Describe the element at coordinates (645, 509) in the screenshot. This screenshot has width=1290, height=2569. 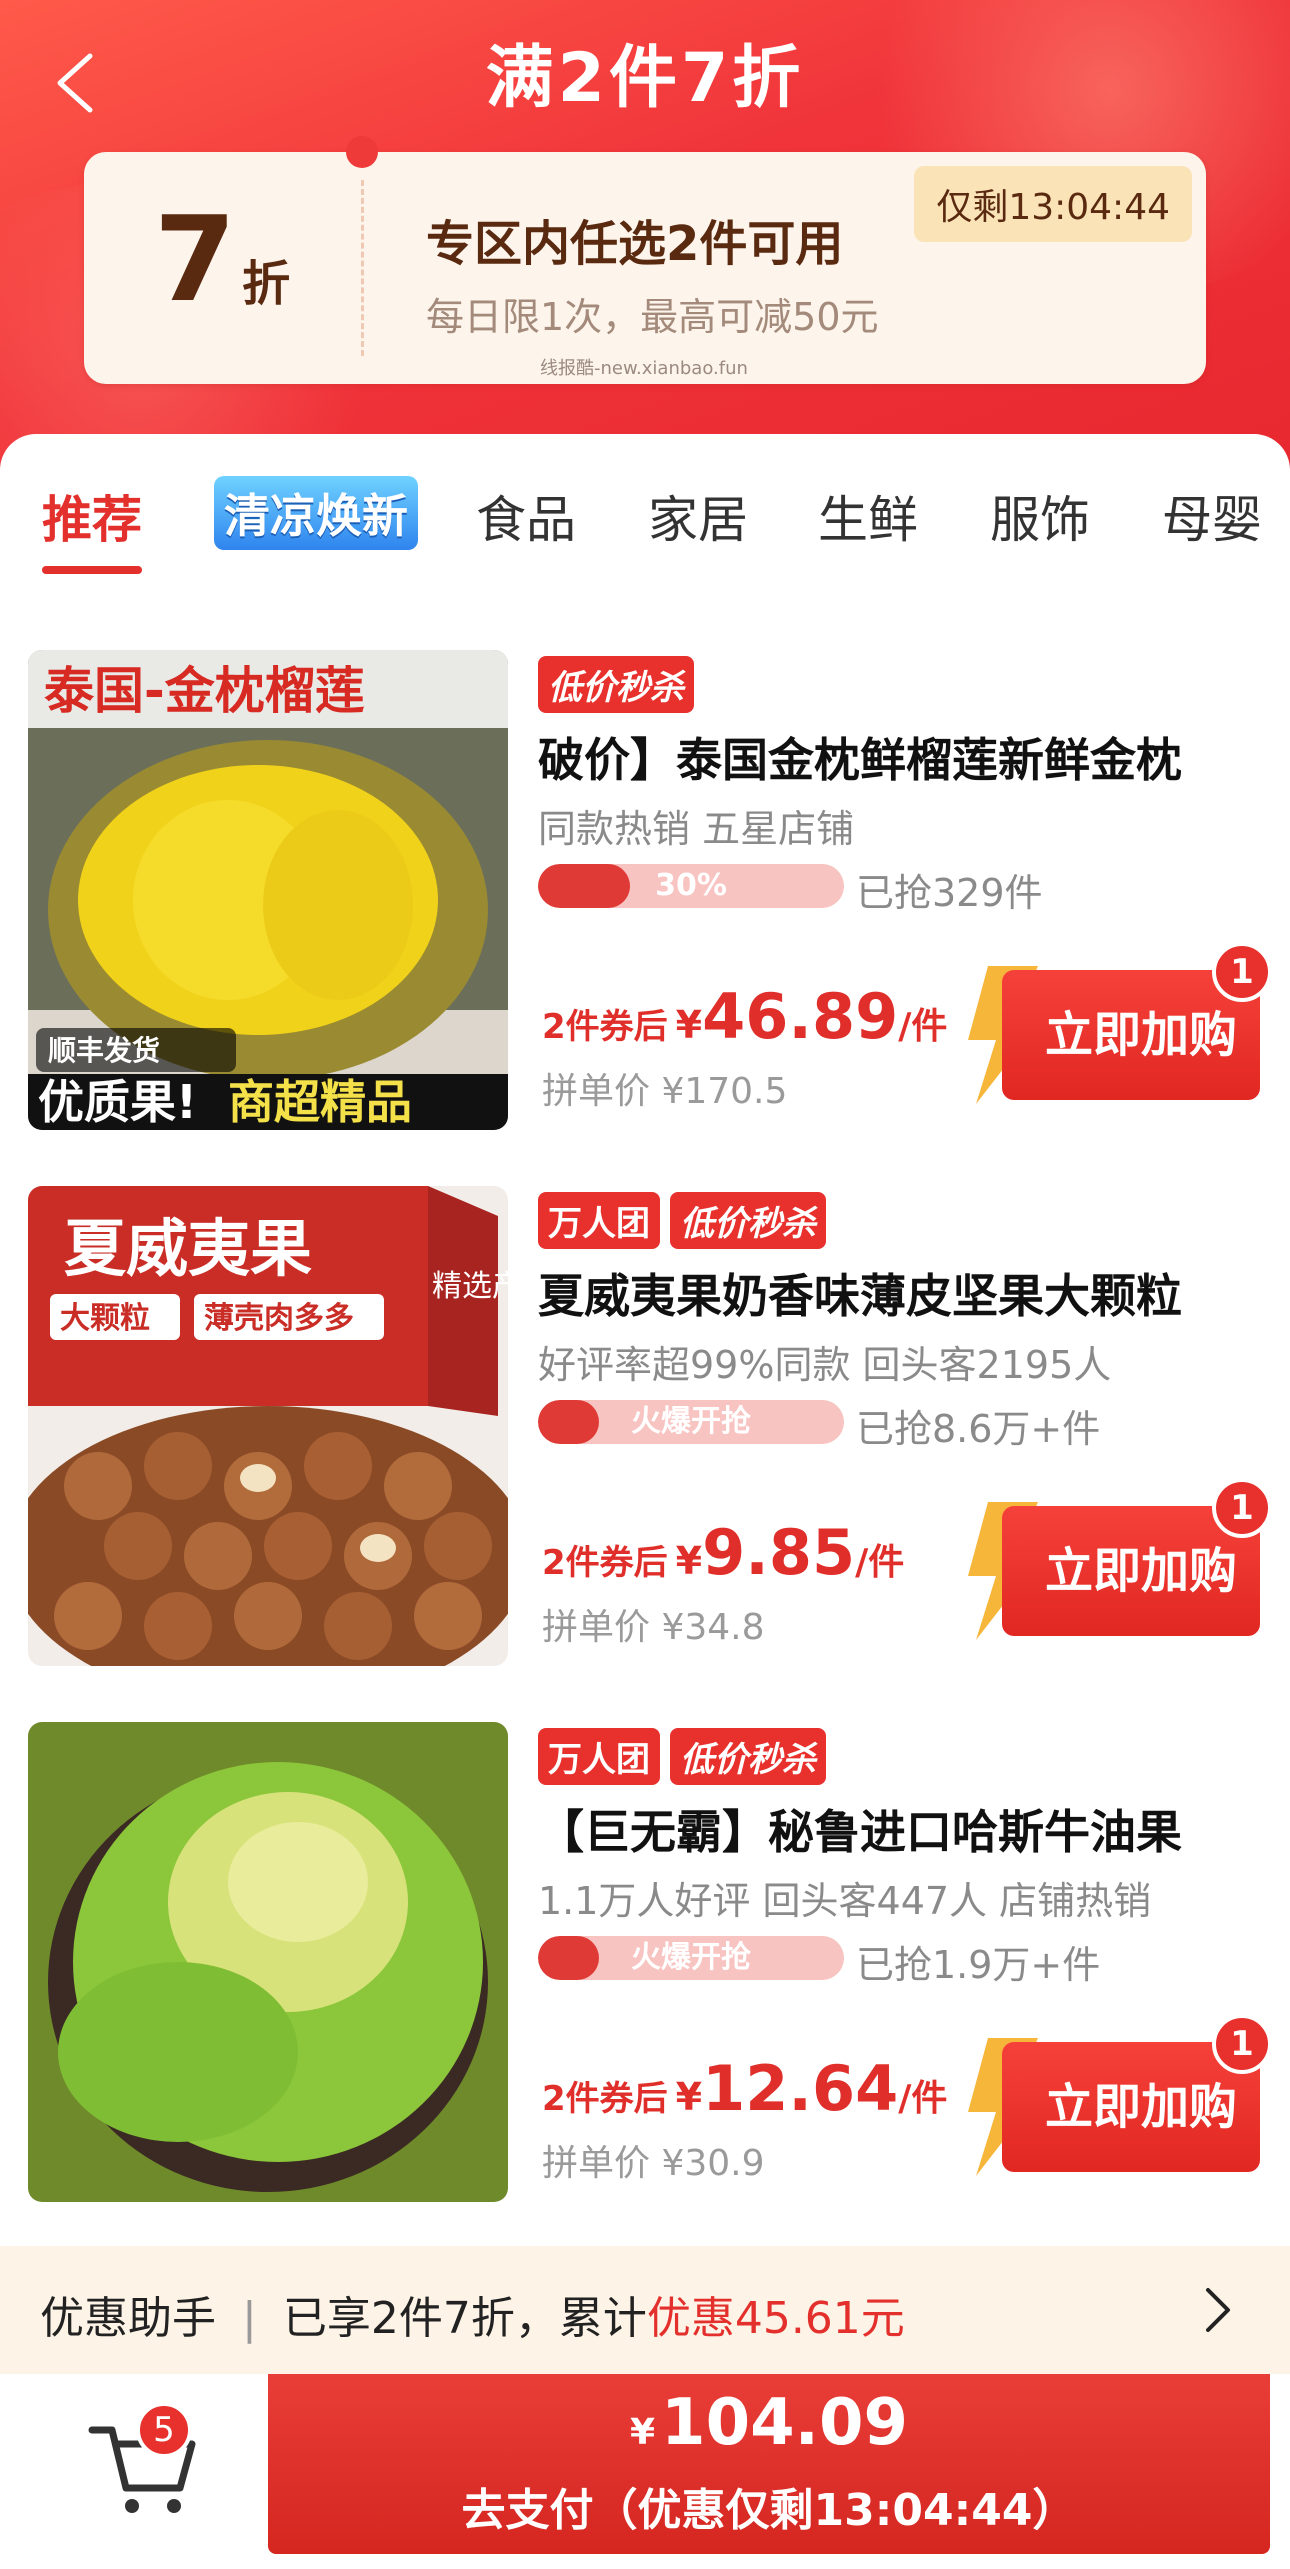
I see `category-tabs: 推荐 食品 家居 生鲜 服饰 母婴` at that location.